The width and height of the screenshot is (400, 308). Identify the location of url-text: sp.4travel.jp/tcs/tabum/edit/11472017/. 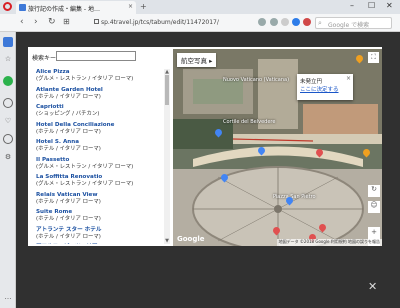
(160, 22).